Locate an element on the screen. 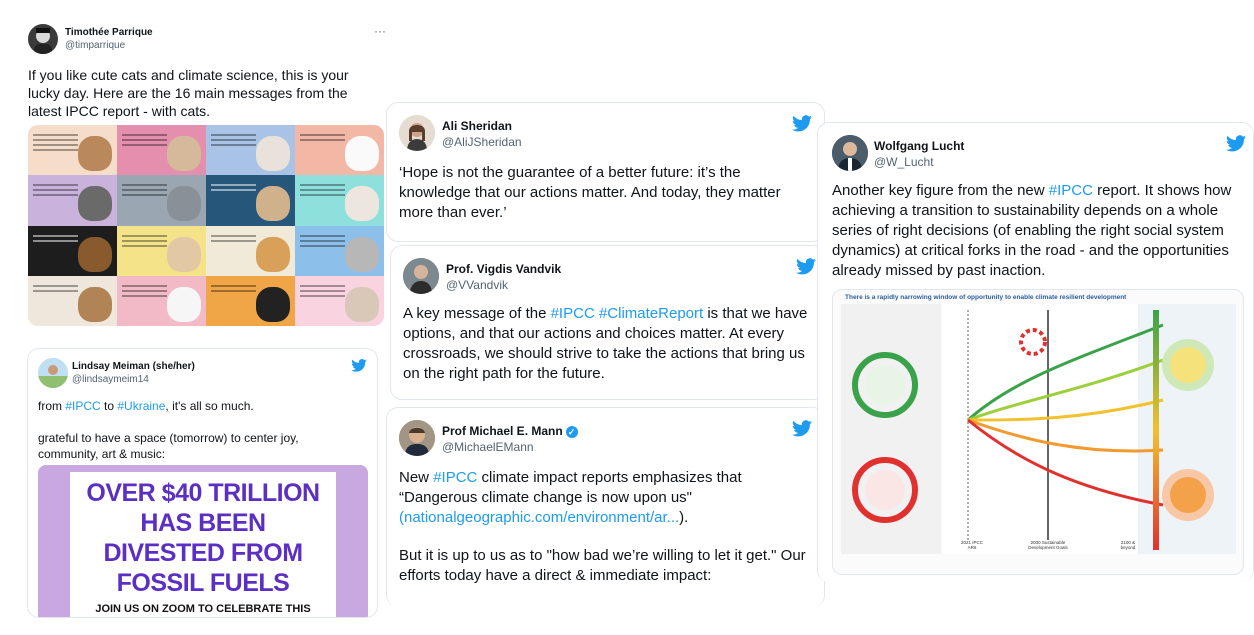 The height and width of the screenshot is (635, 1254). author-name-text: Prof Michael E. Mann is located at coordinates (502, 431).